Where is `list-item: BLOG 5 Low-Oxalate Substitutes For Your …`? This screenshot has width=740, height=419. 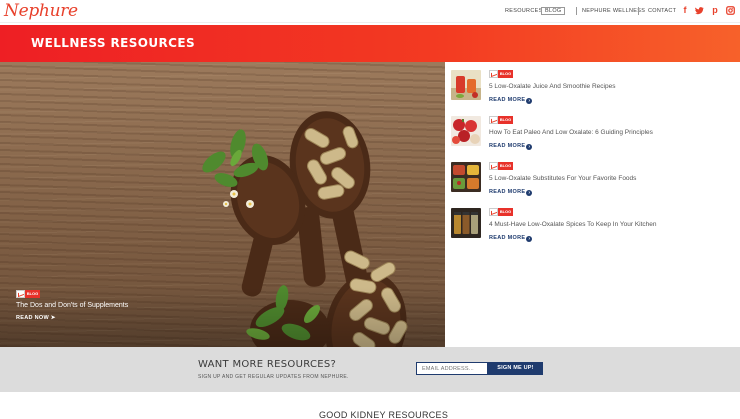 list-item: BLOG 5 Low-Oxalate Substitutes For Your … is located at coordinates (593, 178).